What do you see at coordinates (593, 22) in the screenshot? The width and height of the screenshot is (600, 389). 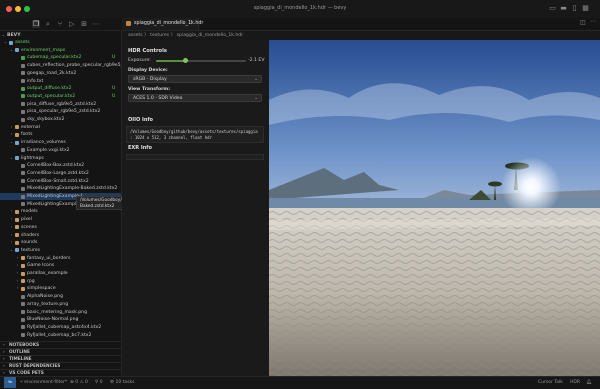 I see `more-actions-icon: ⋯` at bounding box center [593, 22].